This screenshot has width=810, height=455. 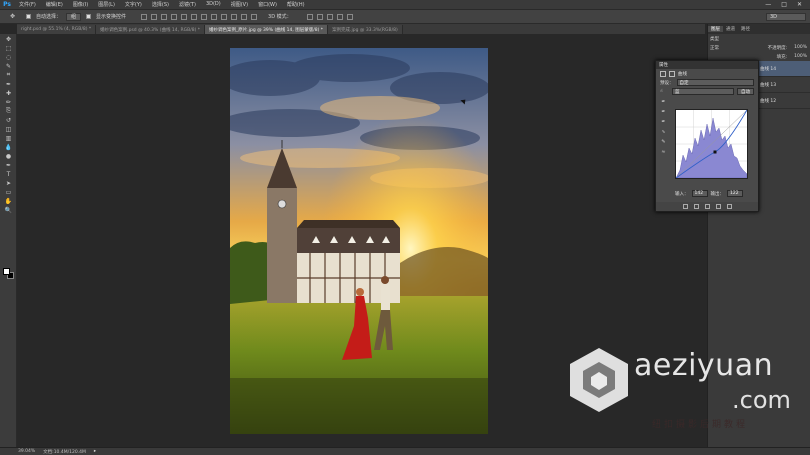 I want to click on hand-tool-icon: ✋, so click(x=8, y=201).